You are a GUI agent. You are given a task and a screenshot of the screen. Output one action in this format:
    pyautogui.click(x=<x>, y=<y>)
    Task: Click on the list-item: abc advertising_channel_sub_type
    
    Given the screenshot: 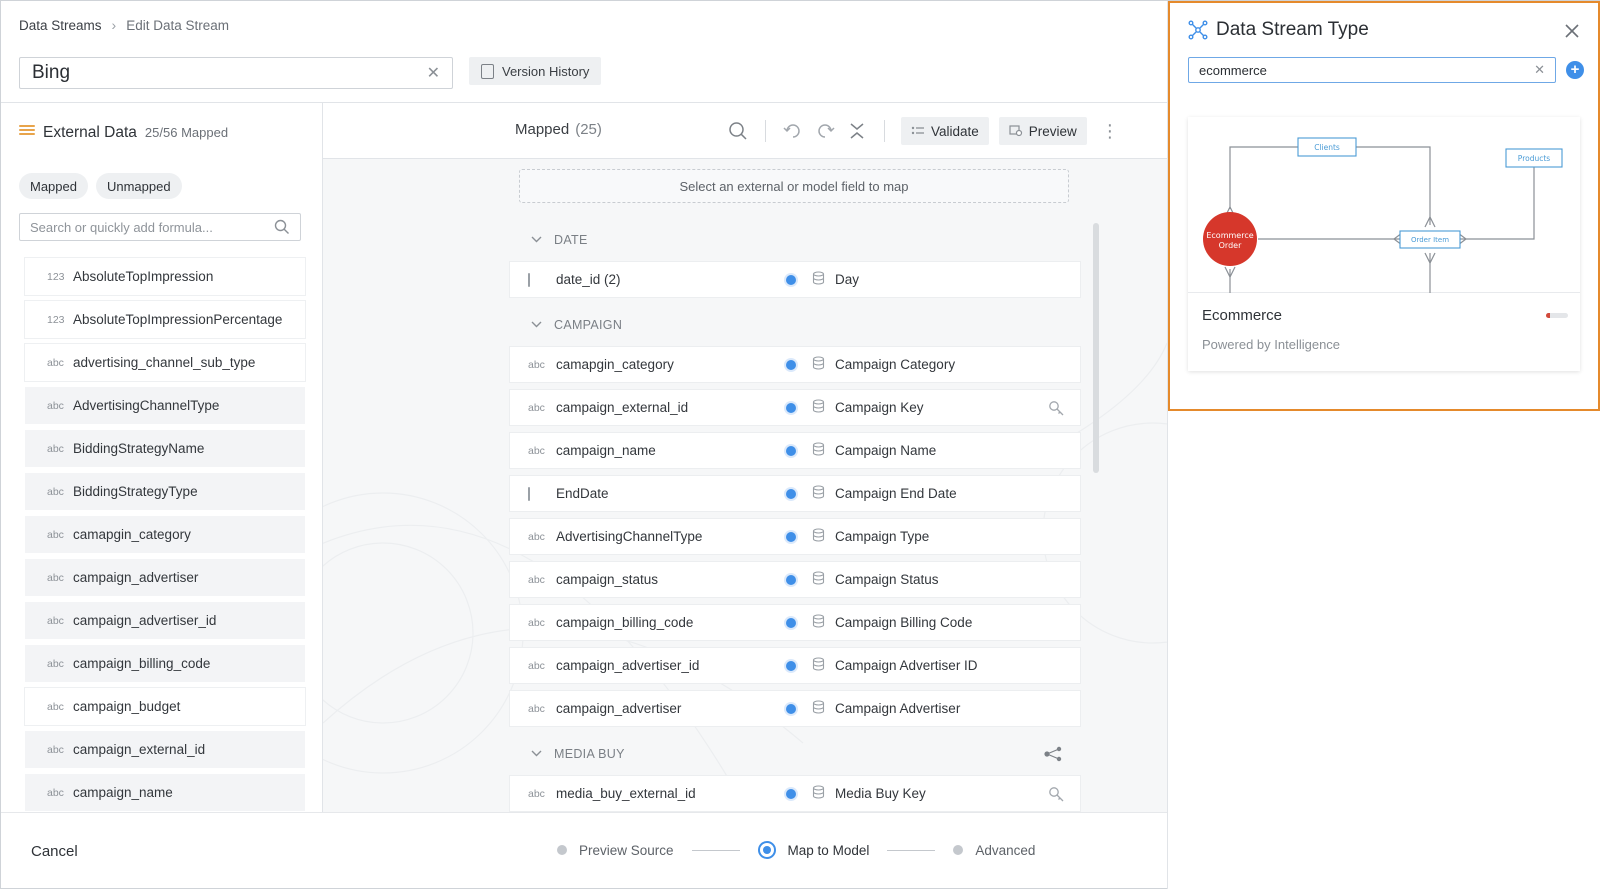 What is the action you would take?
    pyautogui.click(x=165, y=362)
    